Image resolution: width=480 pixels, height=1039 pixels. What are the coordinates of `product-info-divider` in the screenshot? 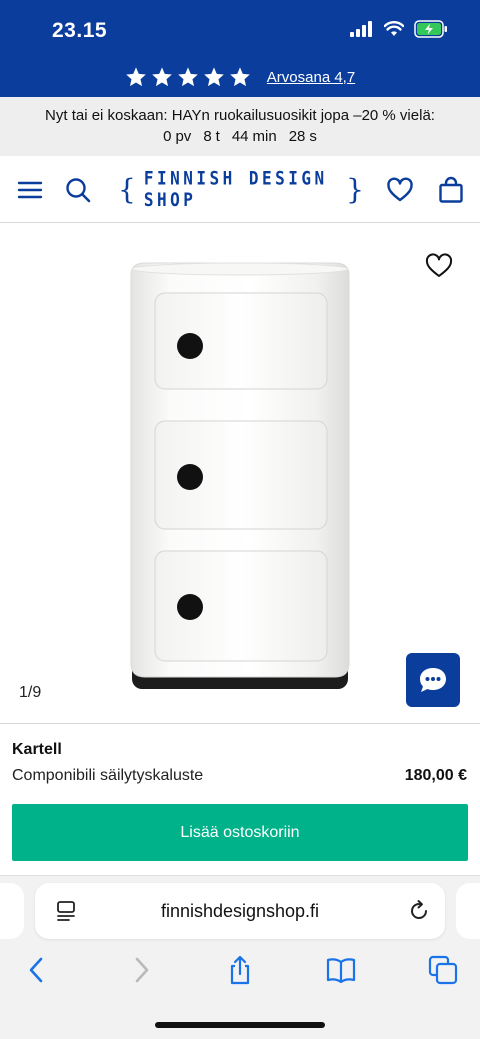 It's located at (240, 723).